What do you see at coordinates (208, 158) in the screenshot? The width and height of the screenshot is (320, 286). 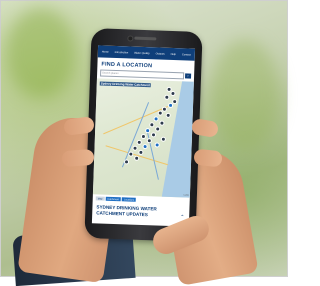 I see `right-finger` at bounding box center [208, 158].